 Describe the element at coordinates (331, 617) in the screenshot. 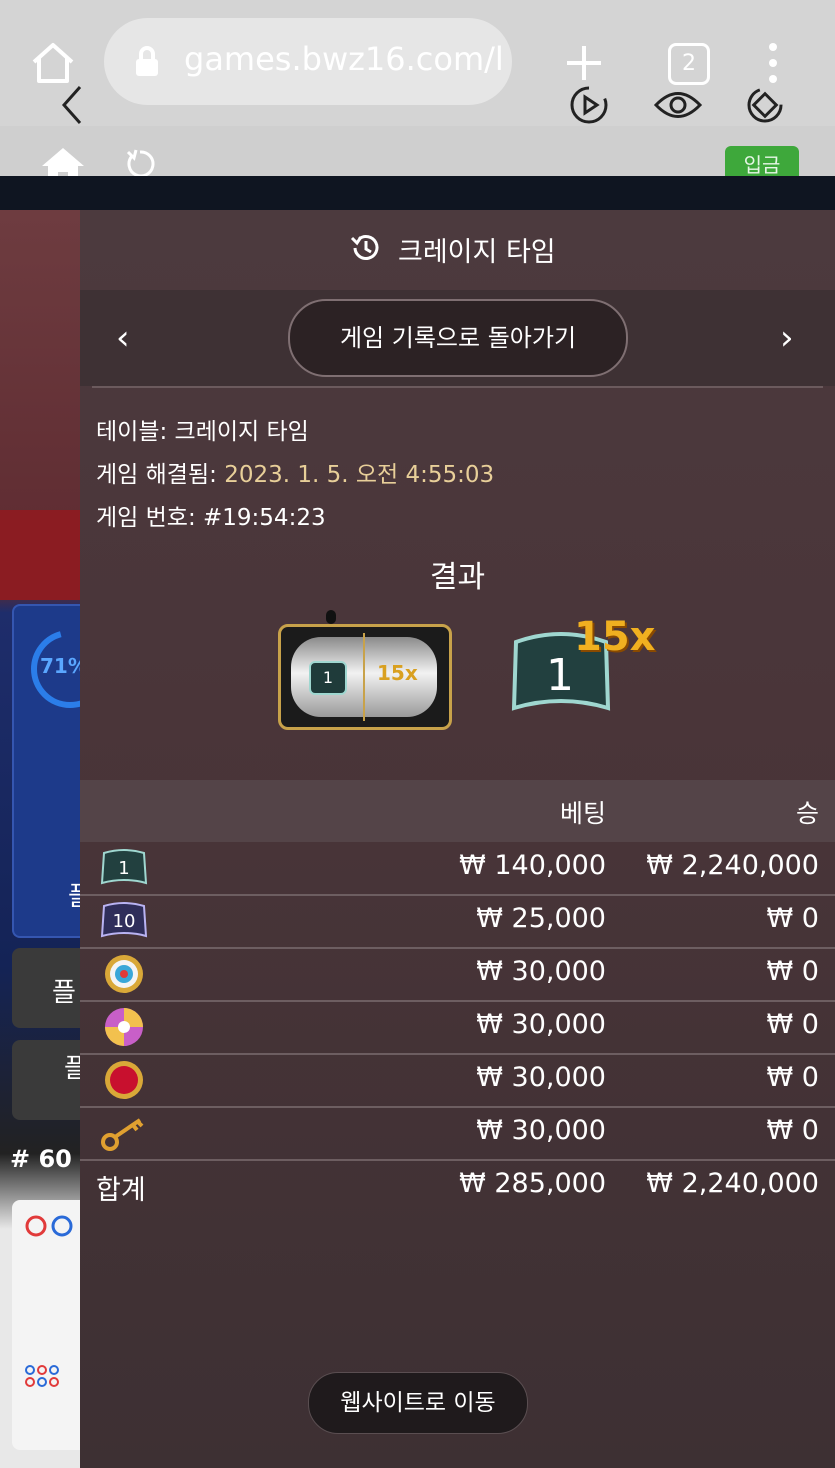

I see `slot-pointer-icon` at that location.